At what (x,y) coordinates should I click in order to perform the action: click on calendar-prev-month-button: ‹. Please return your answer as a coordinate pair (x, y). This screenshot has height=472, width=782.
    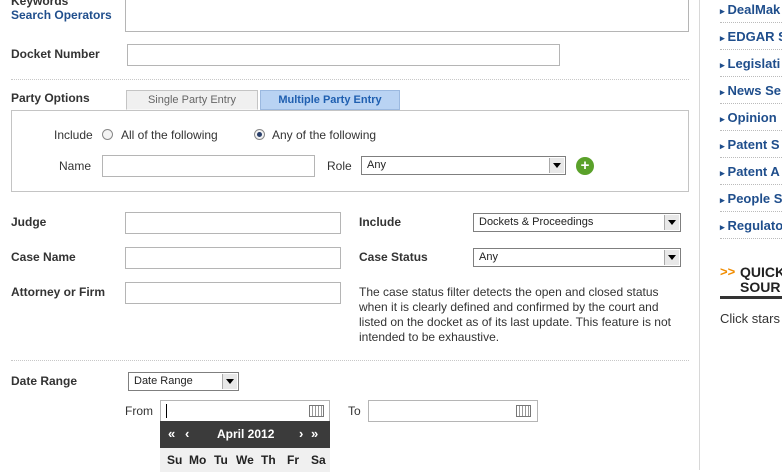
    Looking at the image, I should click on (187, 433).